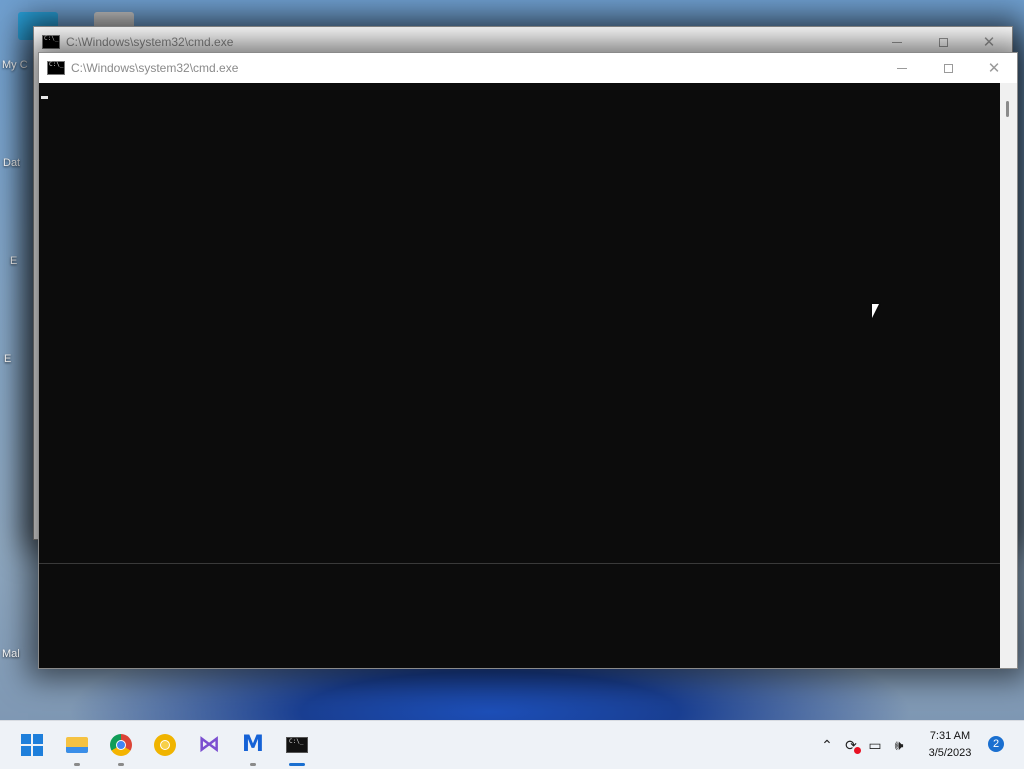  What do you see at coordinates (1008, 375) in the screenshot?
I see `vertical-scrollbar` at bounding box center [1008, 375].